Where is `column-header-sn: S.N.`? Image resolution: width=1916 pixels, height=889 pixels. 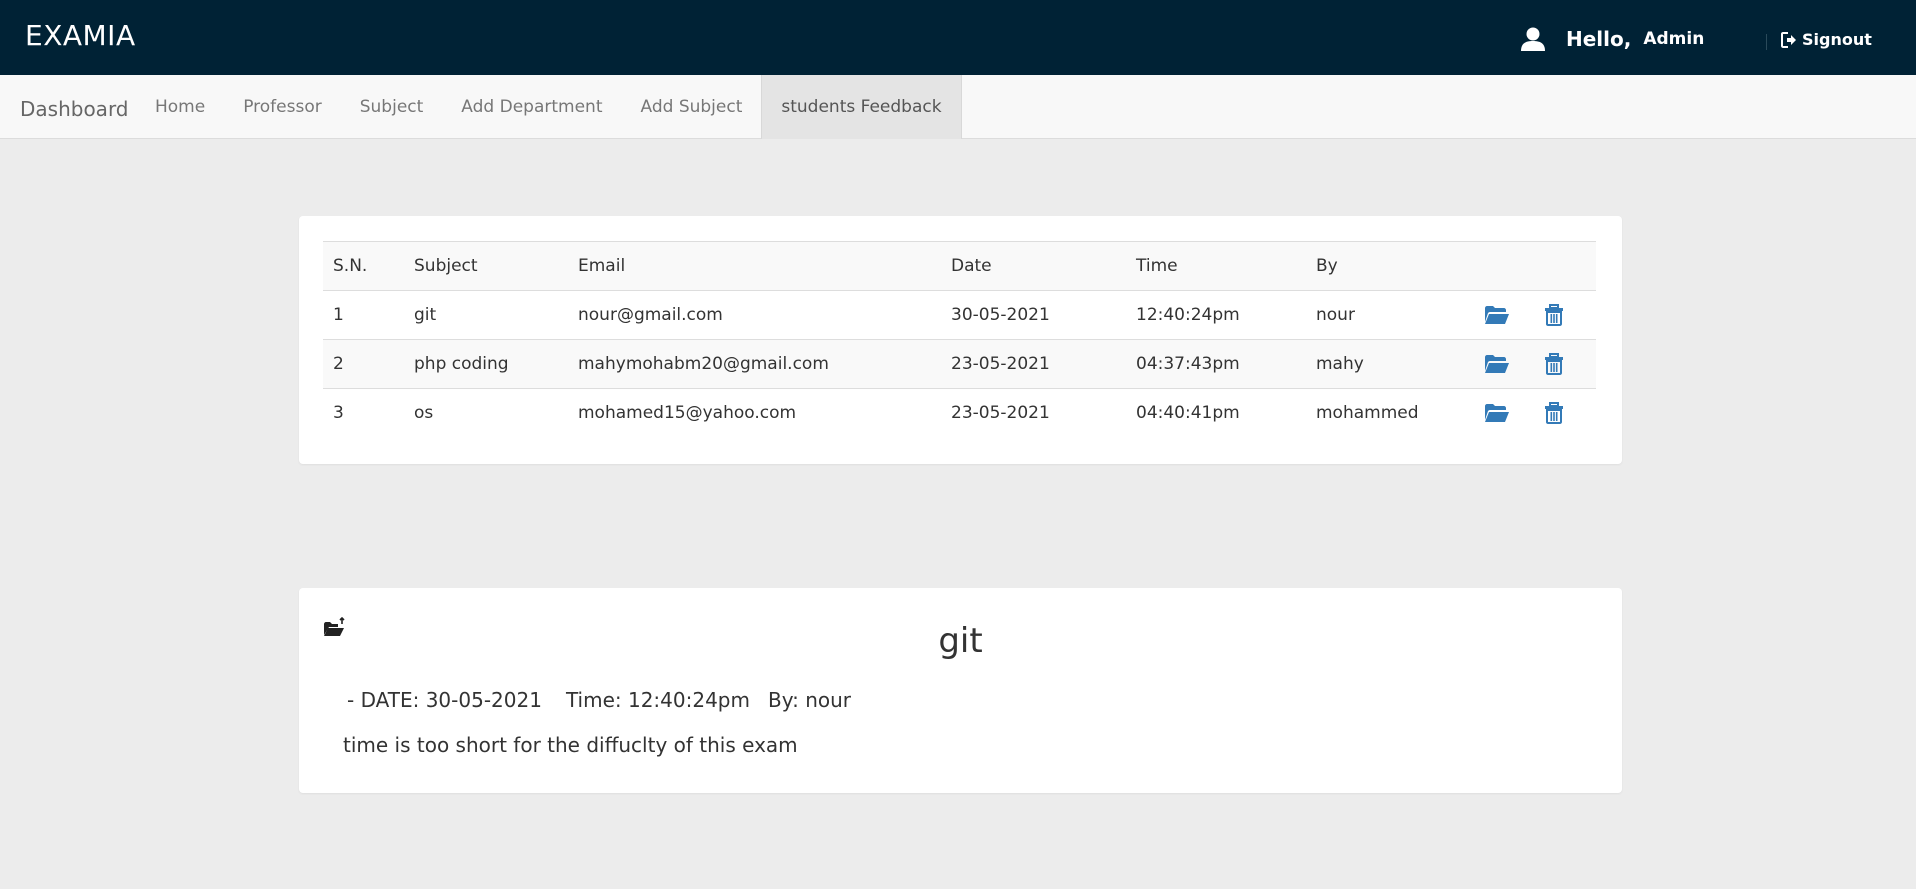
column-header-sn: S.N. is located at coordinates (363, 266).